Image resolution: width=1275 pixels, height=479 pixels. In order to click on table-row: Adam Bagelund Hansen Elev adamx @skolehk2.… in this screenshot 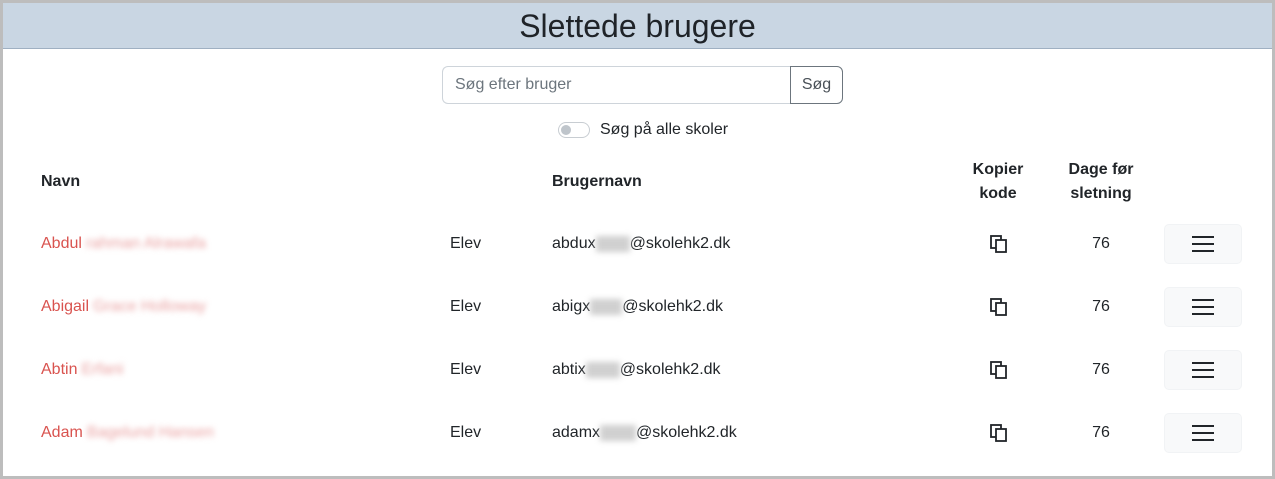, I will do `click(637, 433)`.